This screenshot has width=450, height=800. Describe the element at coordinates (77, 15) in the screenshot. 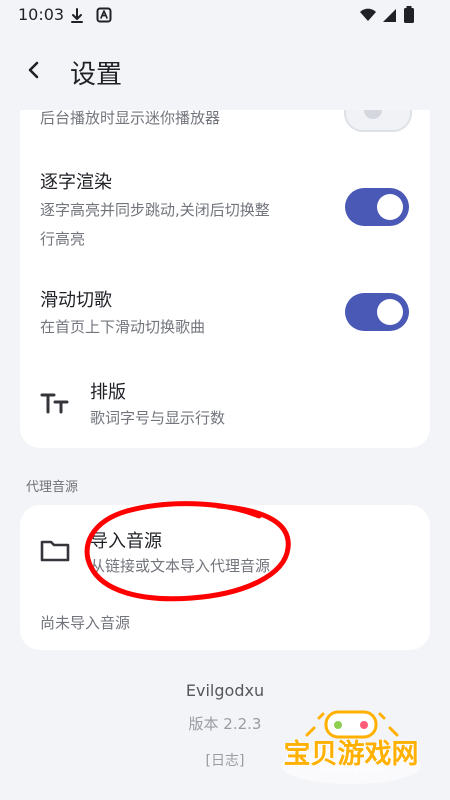

I see `download-icon` at that location.